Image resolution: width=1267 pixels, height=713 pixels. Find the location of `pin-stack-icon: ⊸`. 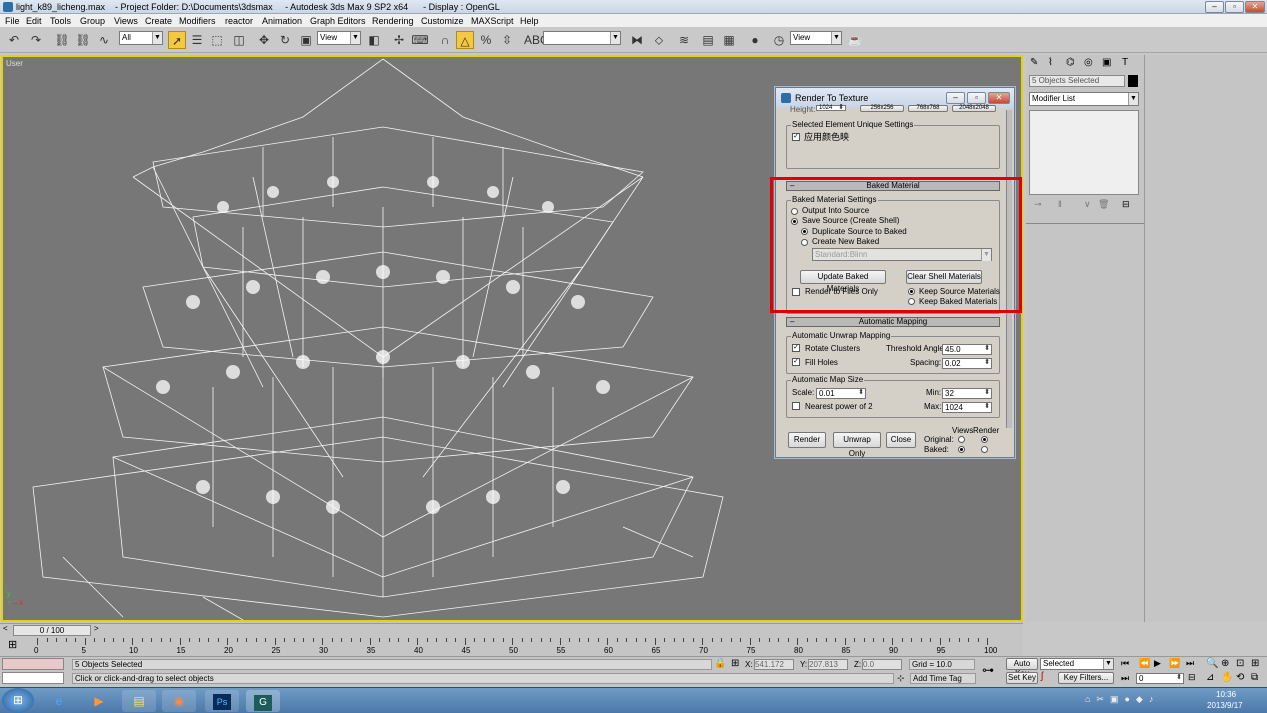

pin-stack-icon: ⊸ is located at coordinates (1038, 204).